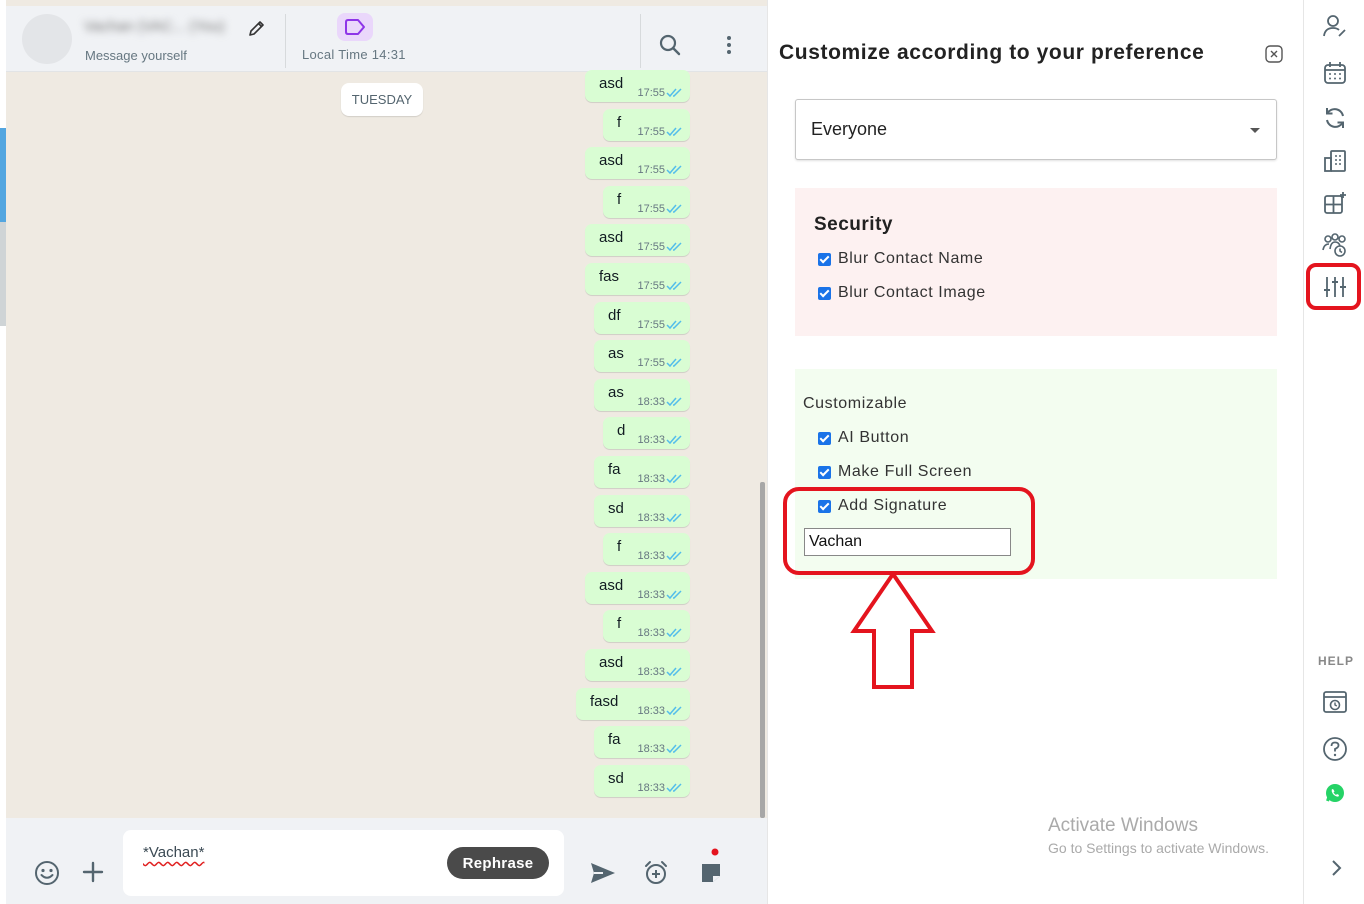 This screenshot has width=1364, height=904. What do you see at coordinates (1335, 793) in the screenshot?
I see `whatsapp-icon` at bounding box center [1335, 793].